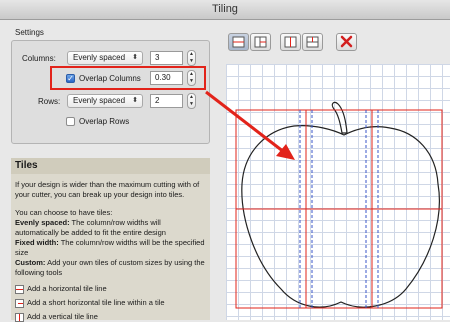 This screenshot has width=450, height=322. What do you see at coordinates (104, 121) in the screenshot?
I see `overlap-rows-label: Overlap Rows` at bounding box center [104, 121].